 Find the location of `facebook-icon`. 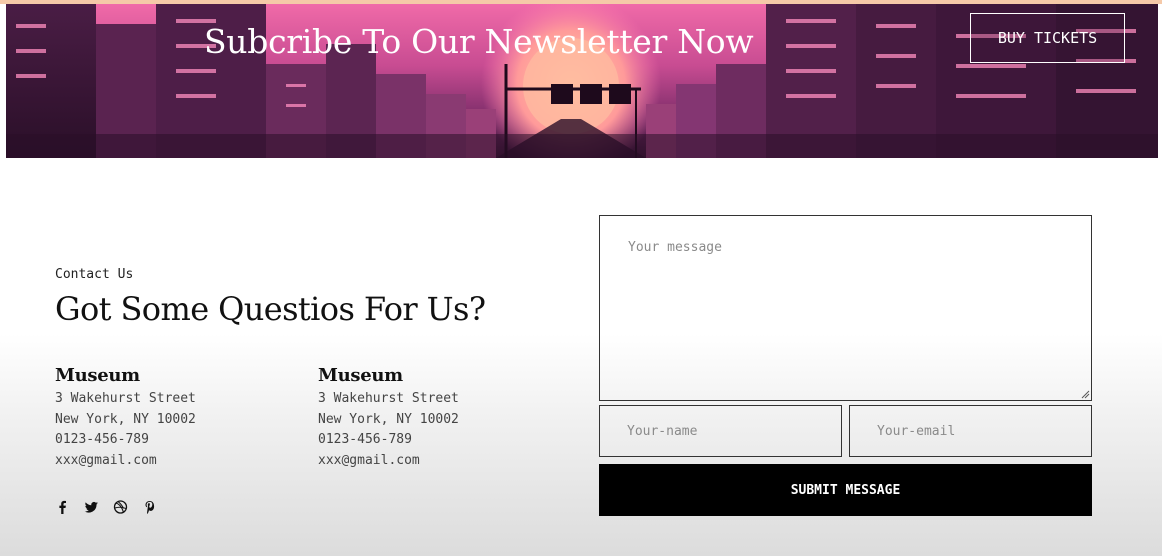

facebook-icon is located at coordinates (62, 507).